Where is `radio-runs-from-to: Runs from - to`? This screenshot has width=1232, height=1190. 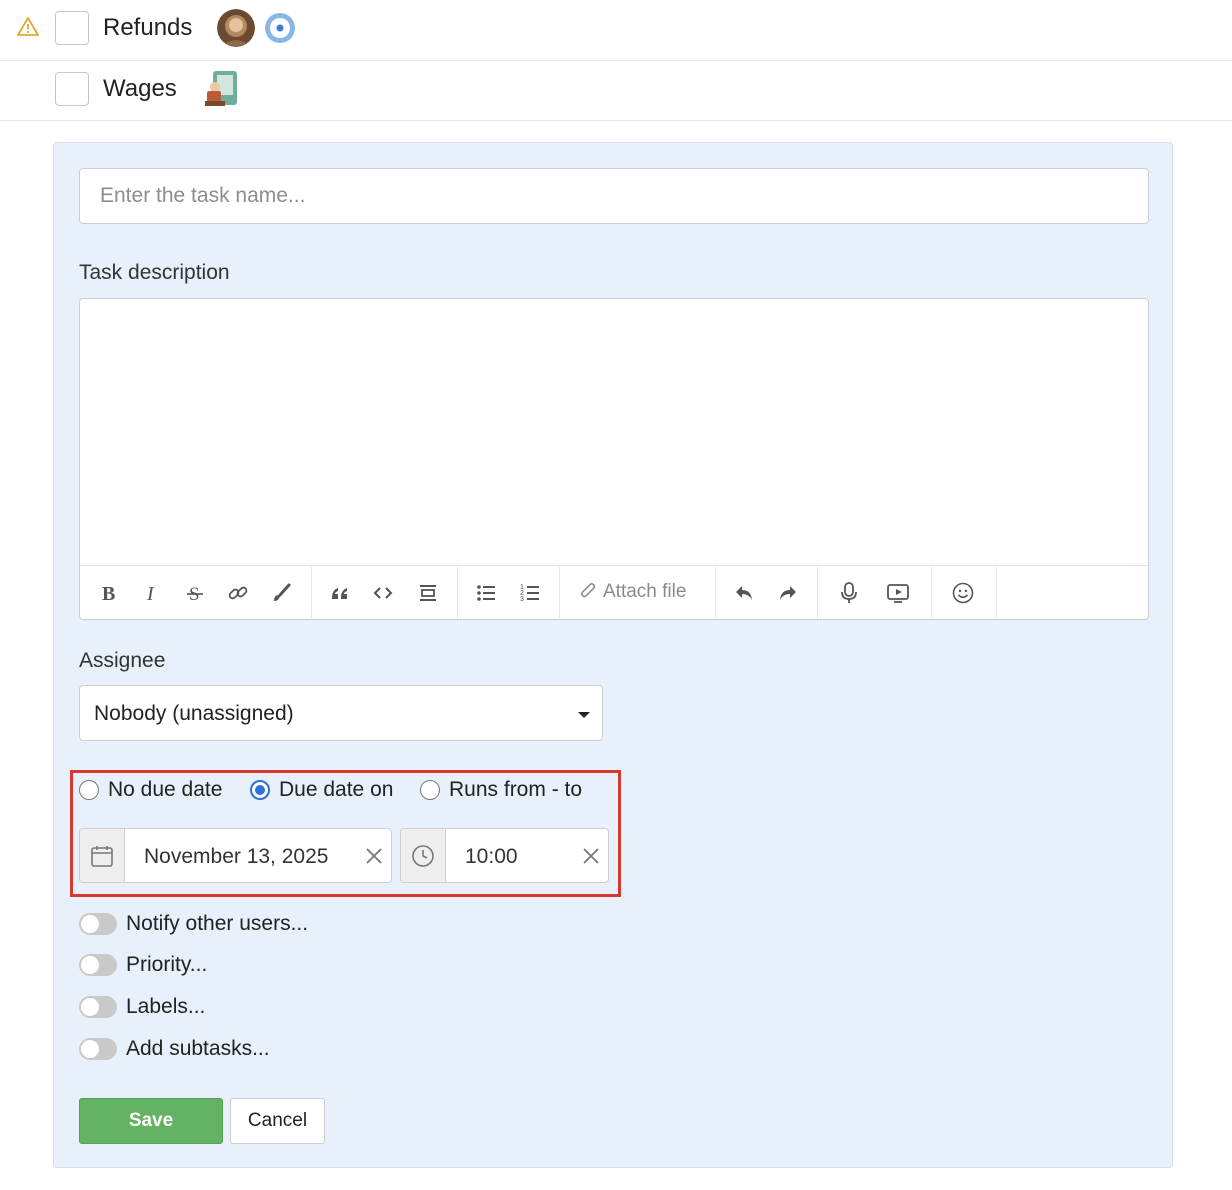 radio-runs-from-to: Runs from - to is located at coordinates (501, 790).